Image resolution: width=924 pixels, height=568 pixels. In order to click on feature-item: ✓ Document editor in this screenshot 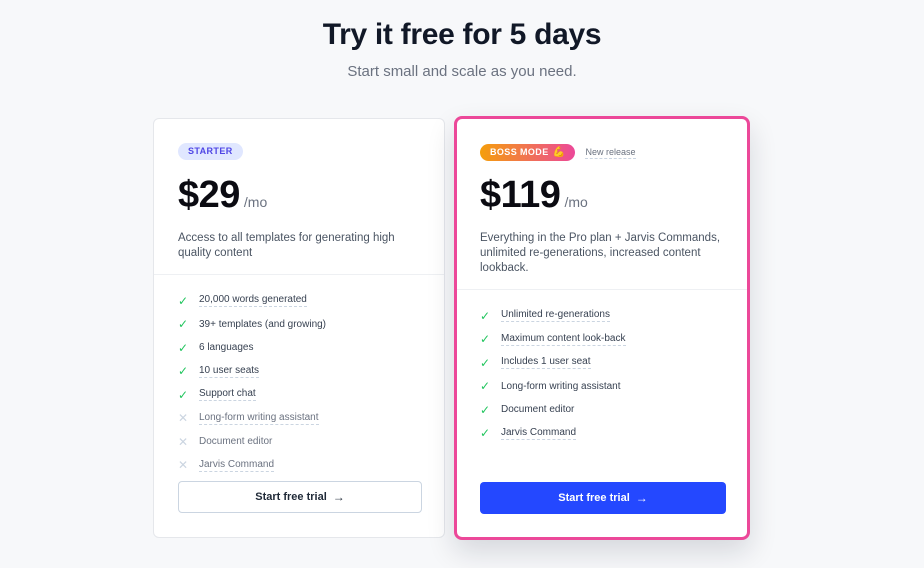, I will do `click(553, 410)`.